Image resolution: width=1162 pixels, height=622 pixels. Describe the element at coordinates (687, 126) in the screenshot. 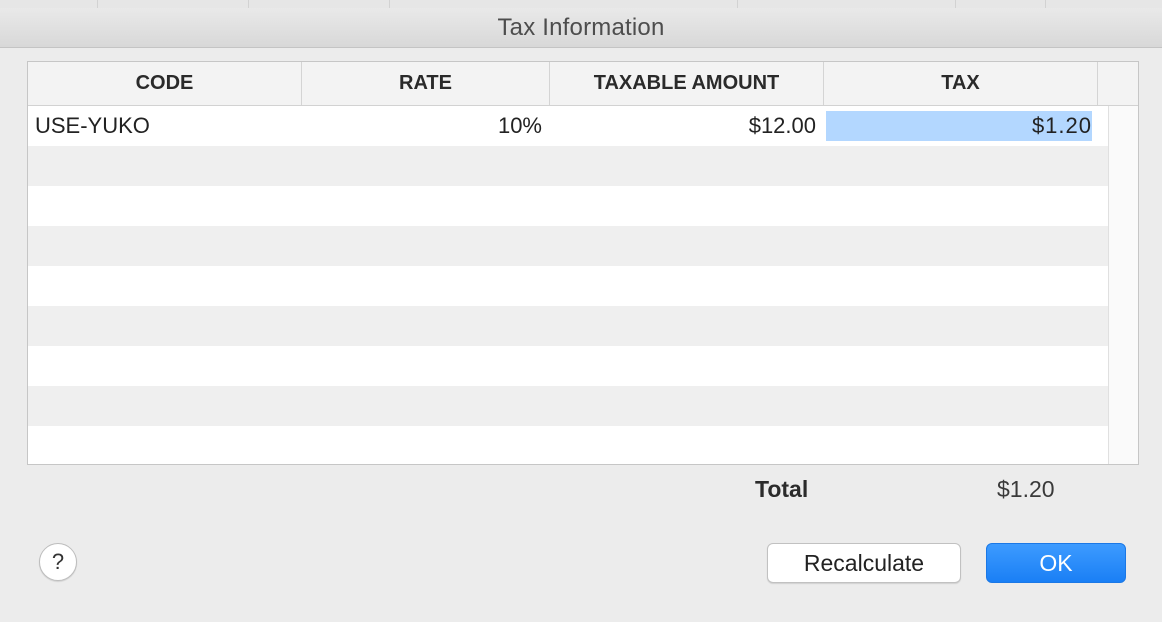

I see `cell-taxable-amount: $12.00` at that location.